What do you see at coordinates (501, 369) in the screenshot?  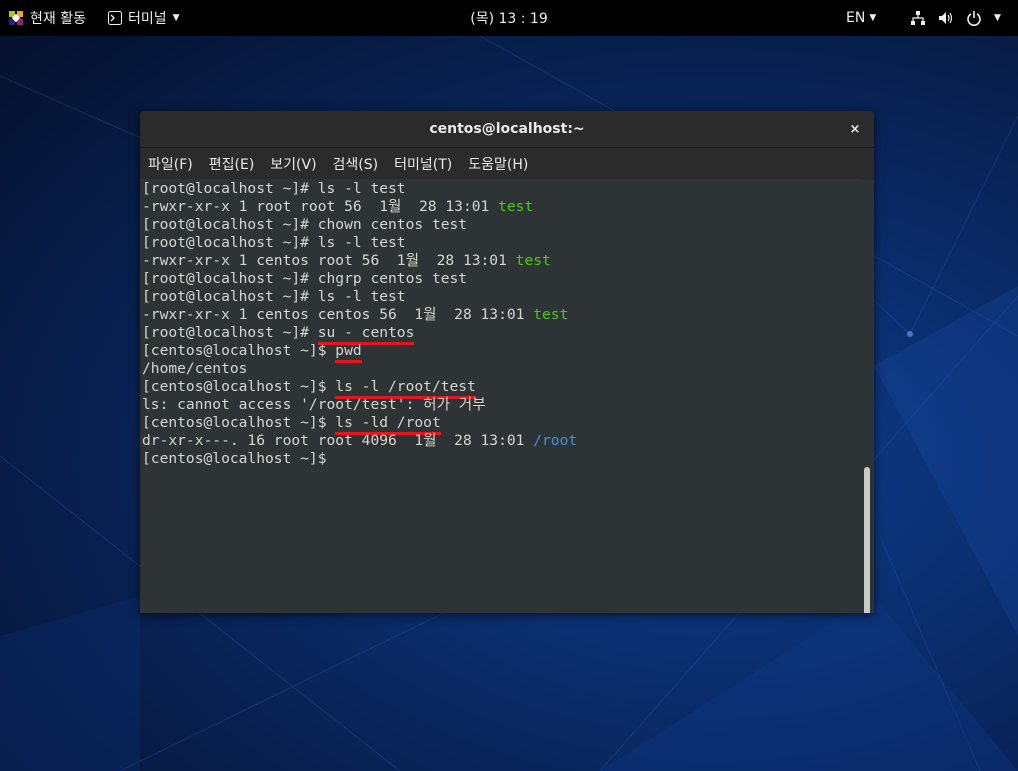 I see `terminal-line: /home/centos` at bounding box center [501, 369].